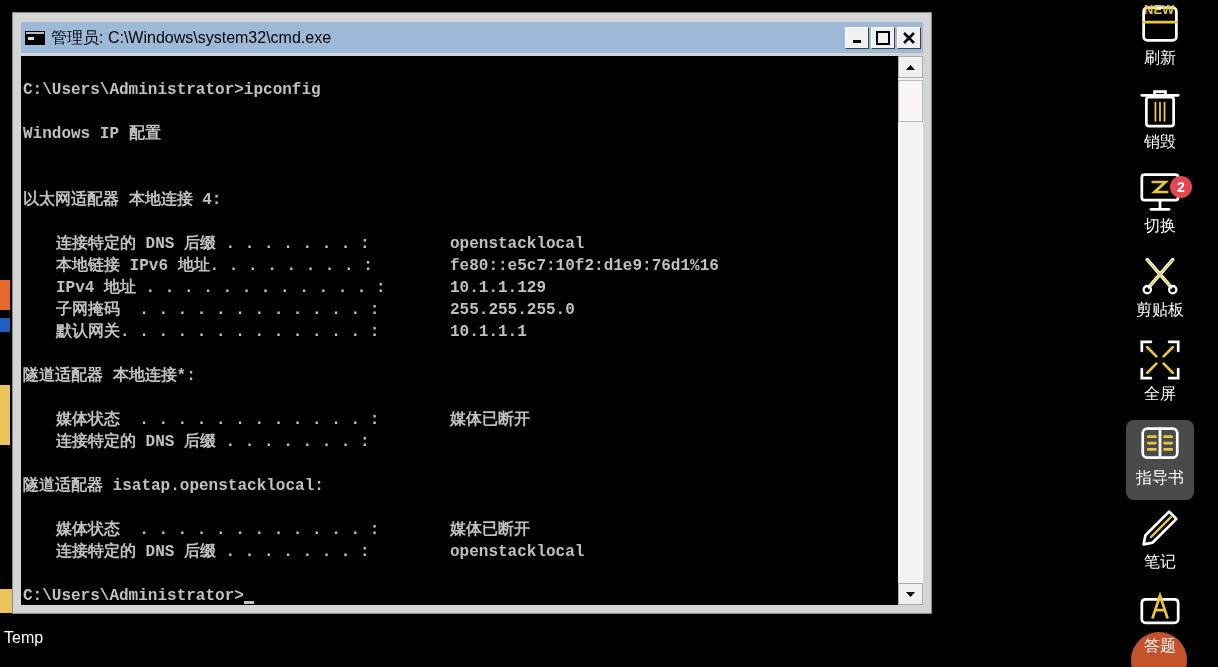 The width and height of the screenshot is (1218, 667). I want to click on desktop-icon-label: Temp, so click(24, 638).